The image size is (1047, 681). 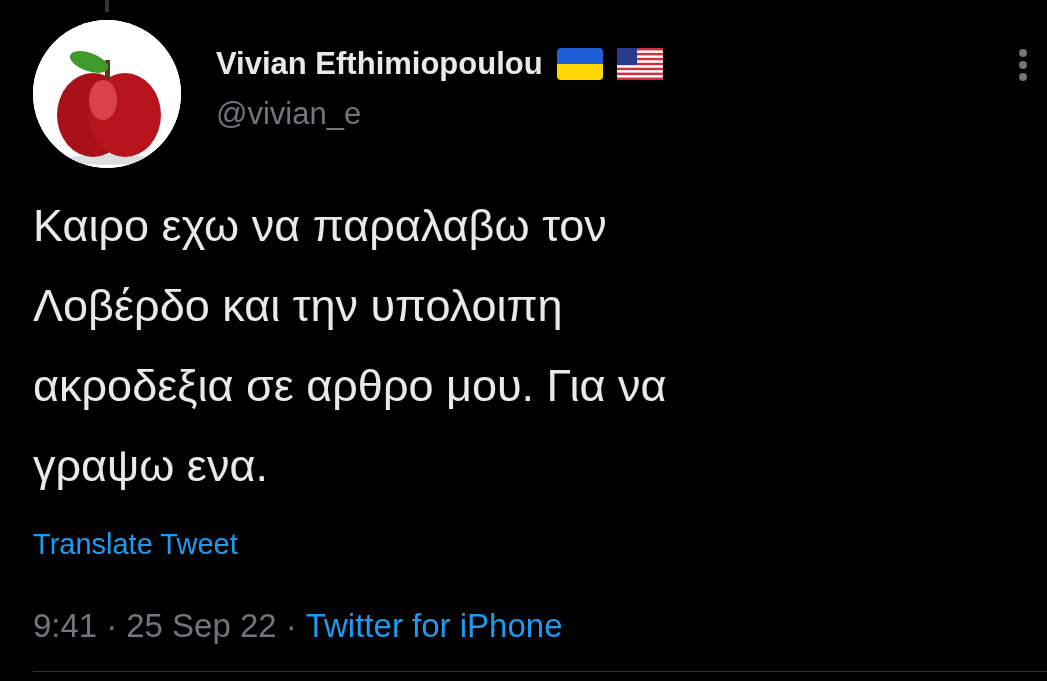 What do you see at coordinates (379, 64) in the screenshot?
I see `author-name: Vivian Efthimiopoulou` at bounding box center [379, 64].